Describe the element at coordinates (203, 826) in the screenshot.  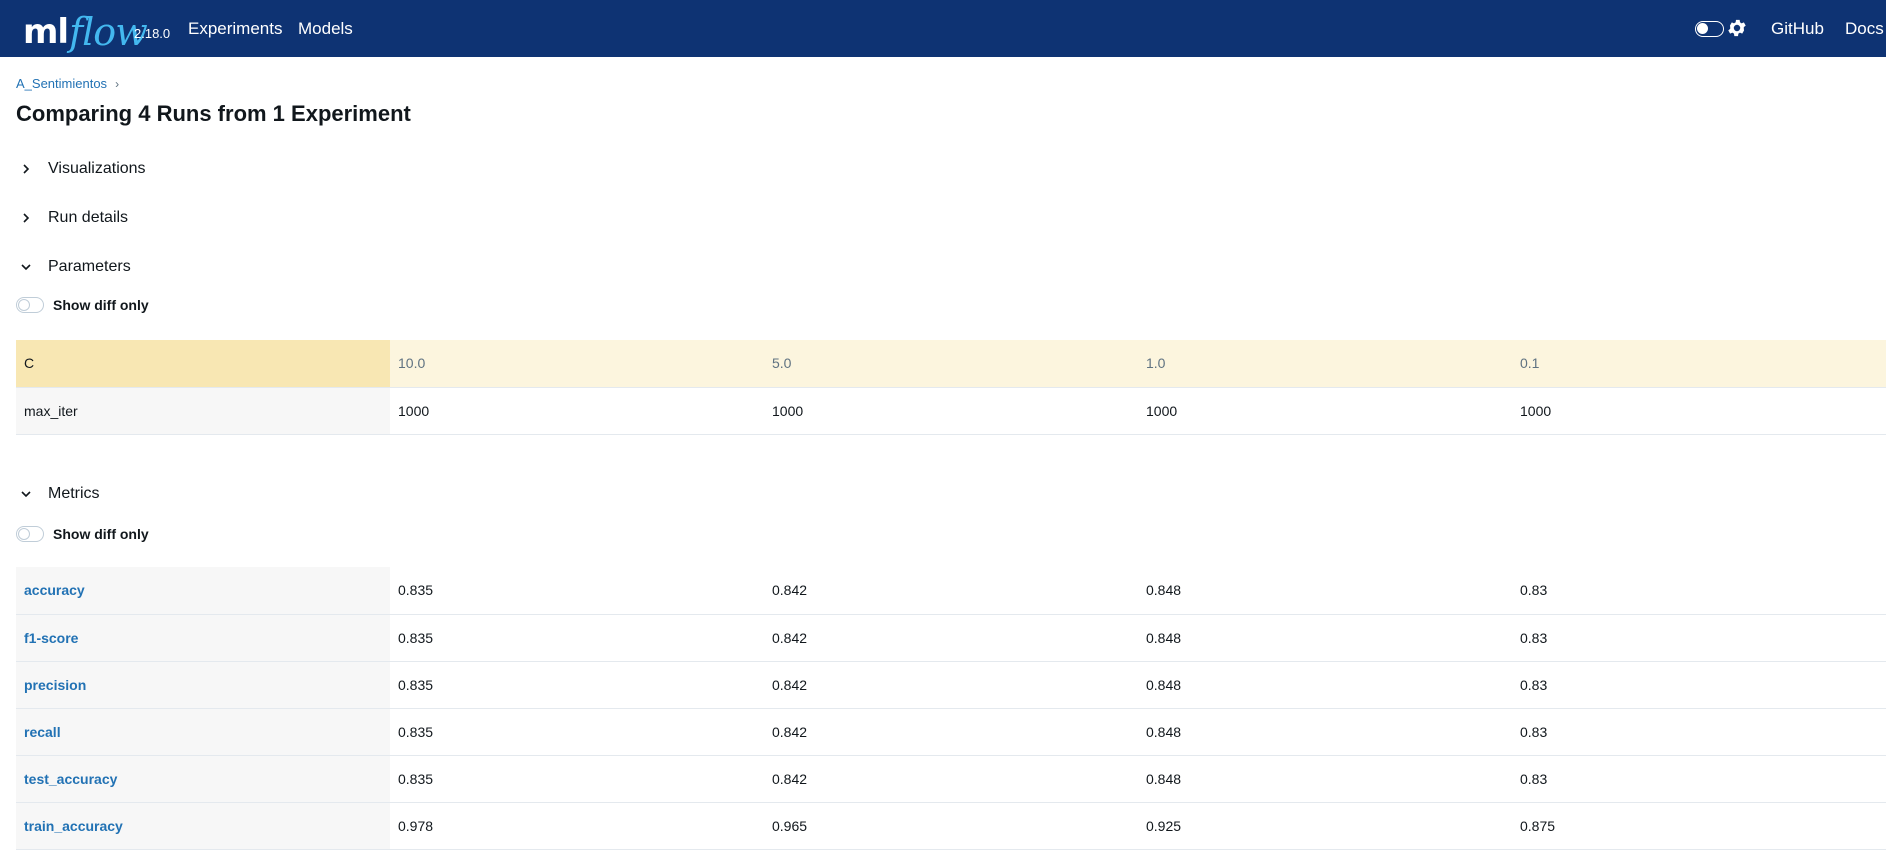
I see `metric-key-cell: train_accuracy` at that location.